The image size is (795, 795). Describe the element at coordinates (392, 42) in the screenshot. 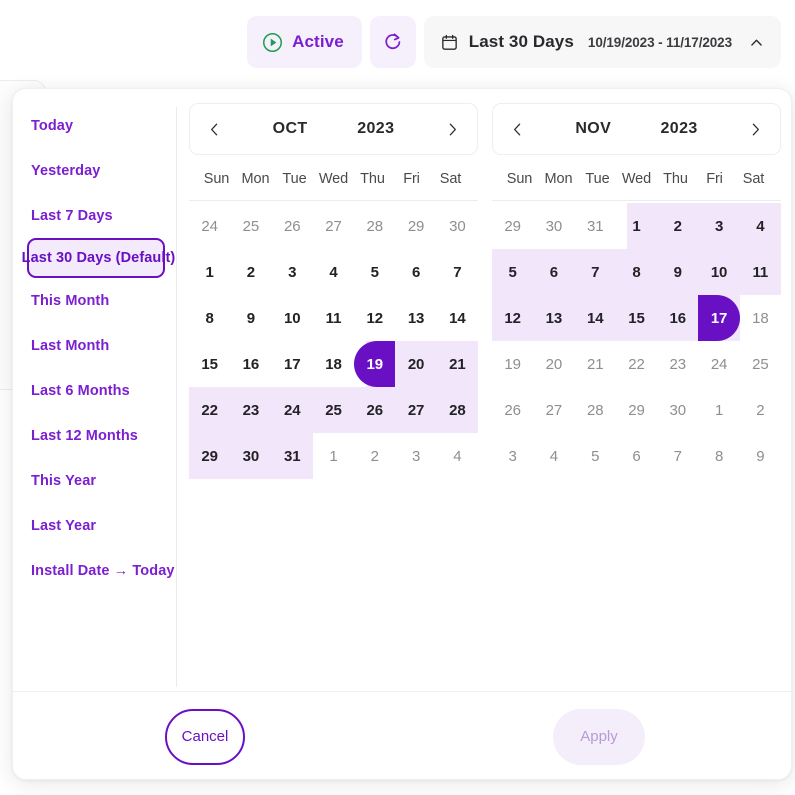

I see `refresh-button` at that location.